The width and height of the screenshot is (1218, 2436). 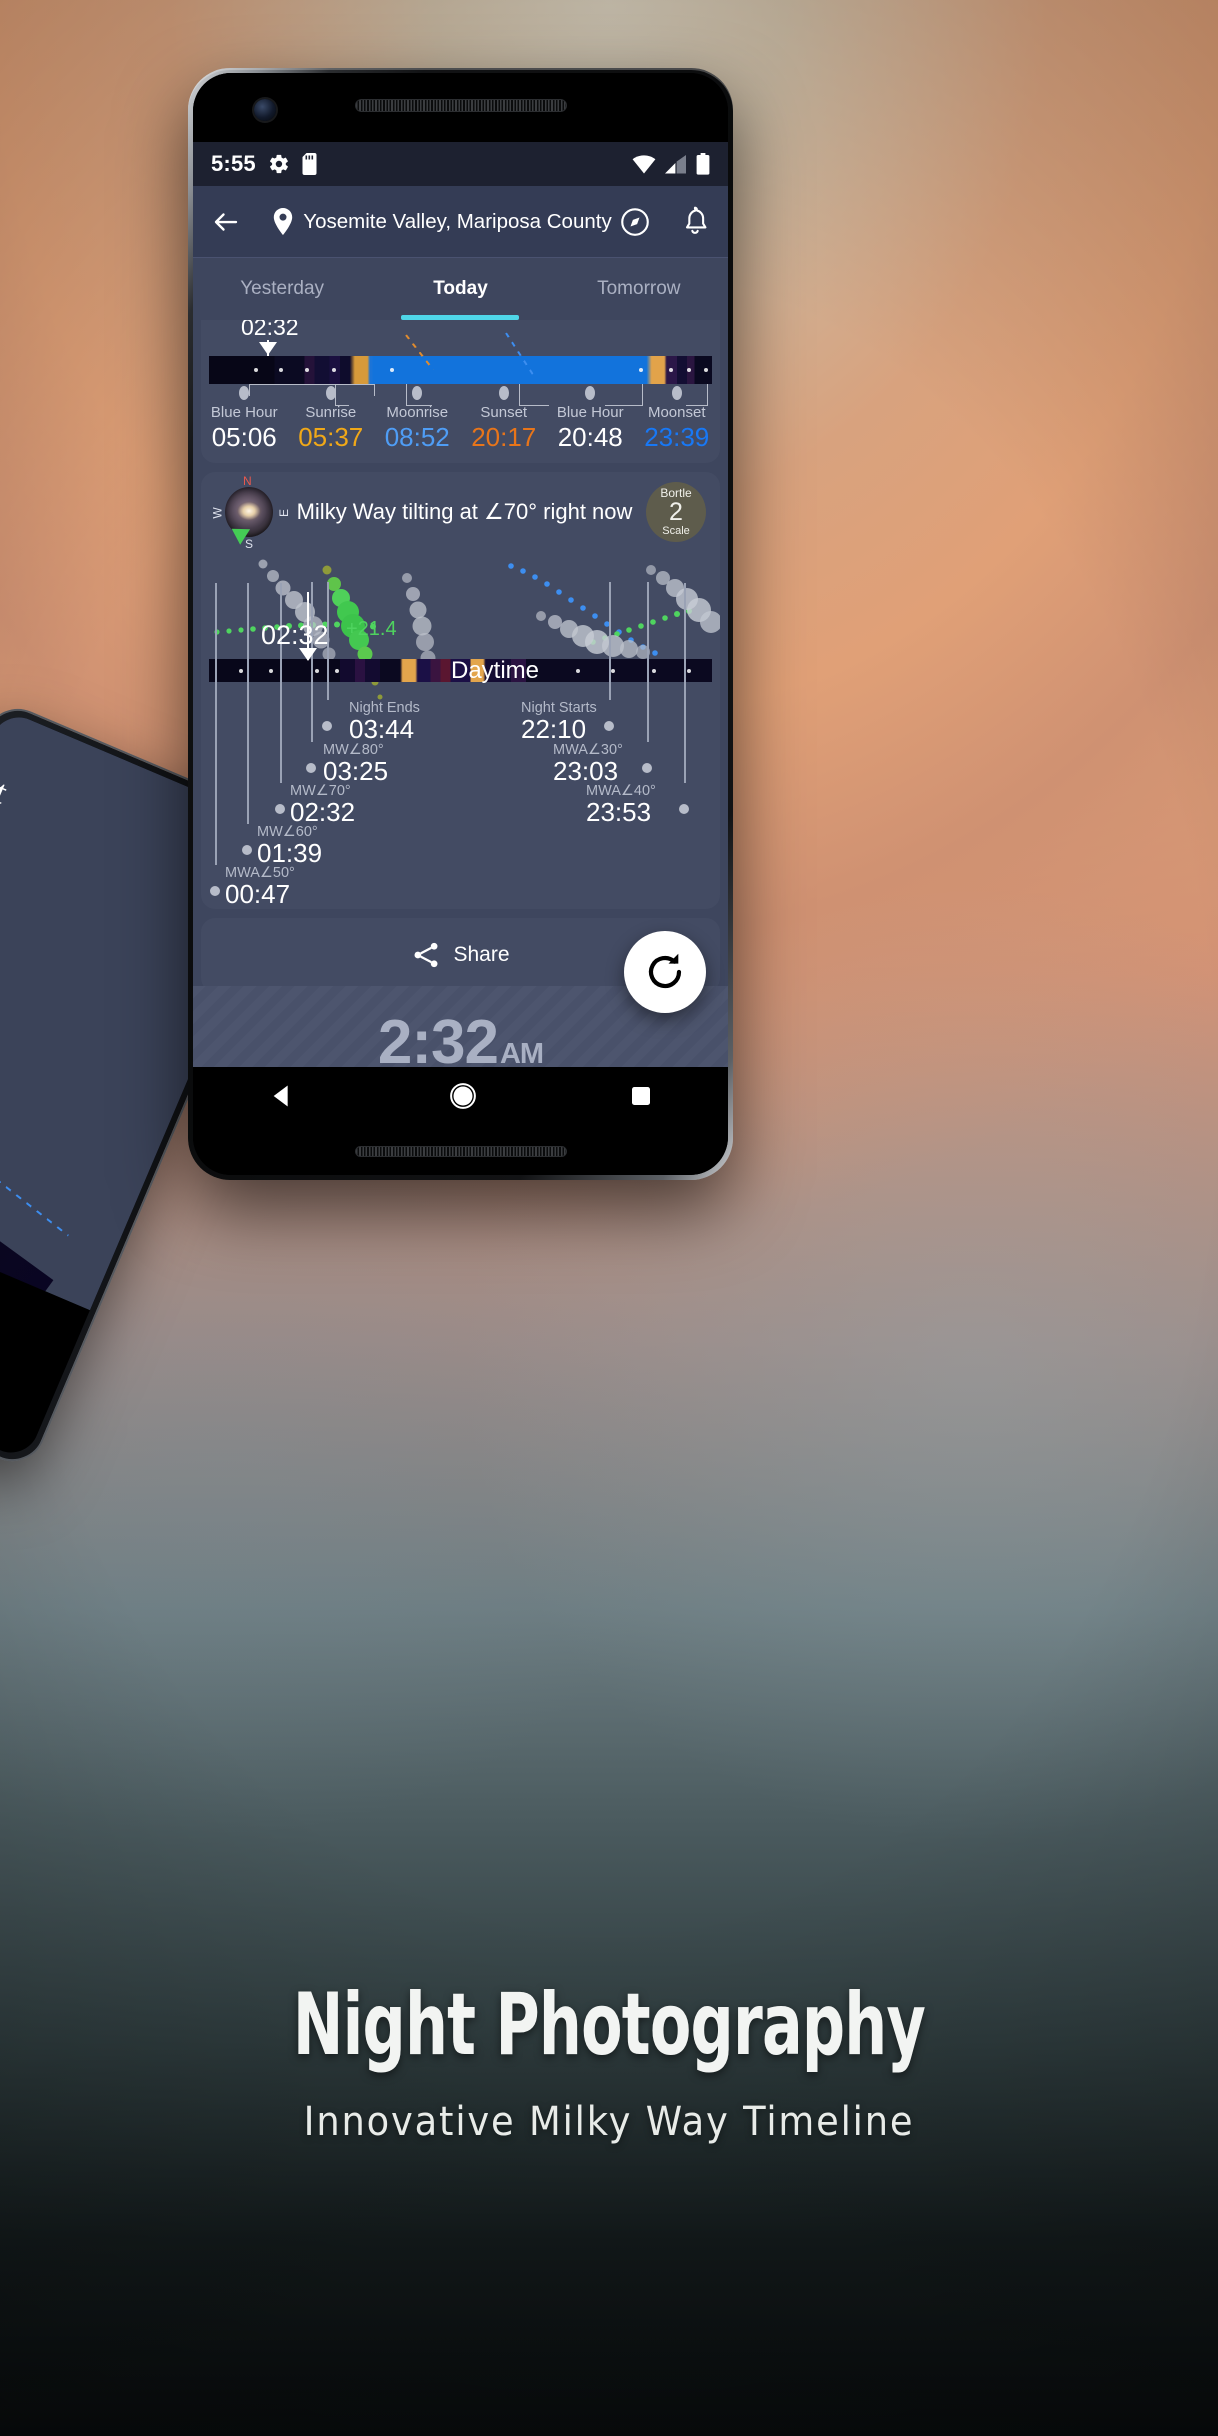 I want to click on bortle-scale-badge: Bortle 2 Scale, so click(x=676, y=512).